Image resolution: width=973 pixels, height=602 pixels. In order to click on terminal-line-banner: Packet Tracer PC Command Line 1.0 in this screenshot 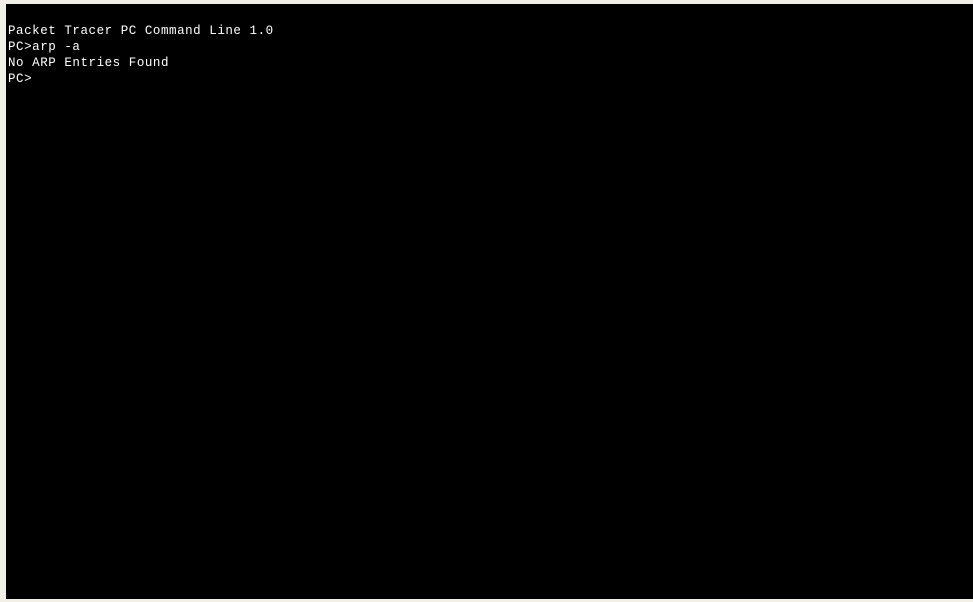, I will do `click(141, 31)`.